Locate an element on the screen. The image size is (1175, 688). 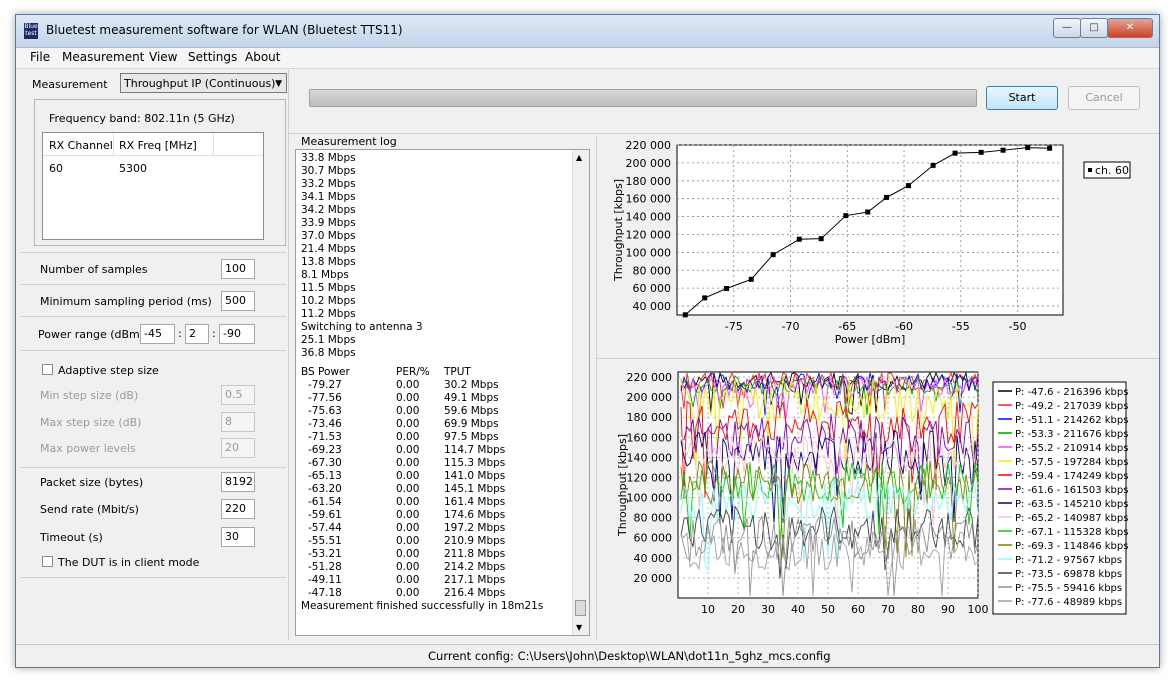
samples-label: Number of samples is located at coordinates (94, 269).